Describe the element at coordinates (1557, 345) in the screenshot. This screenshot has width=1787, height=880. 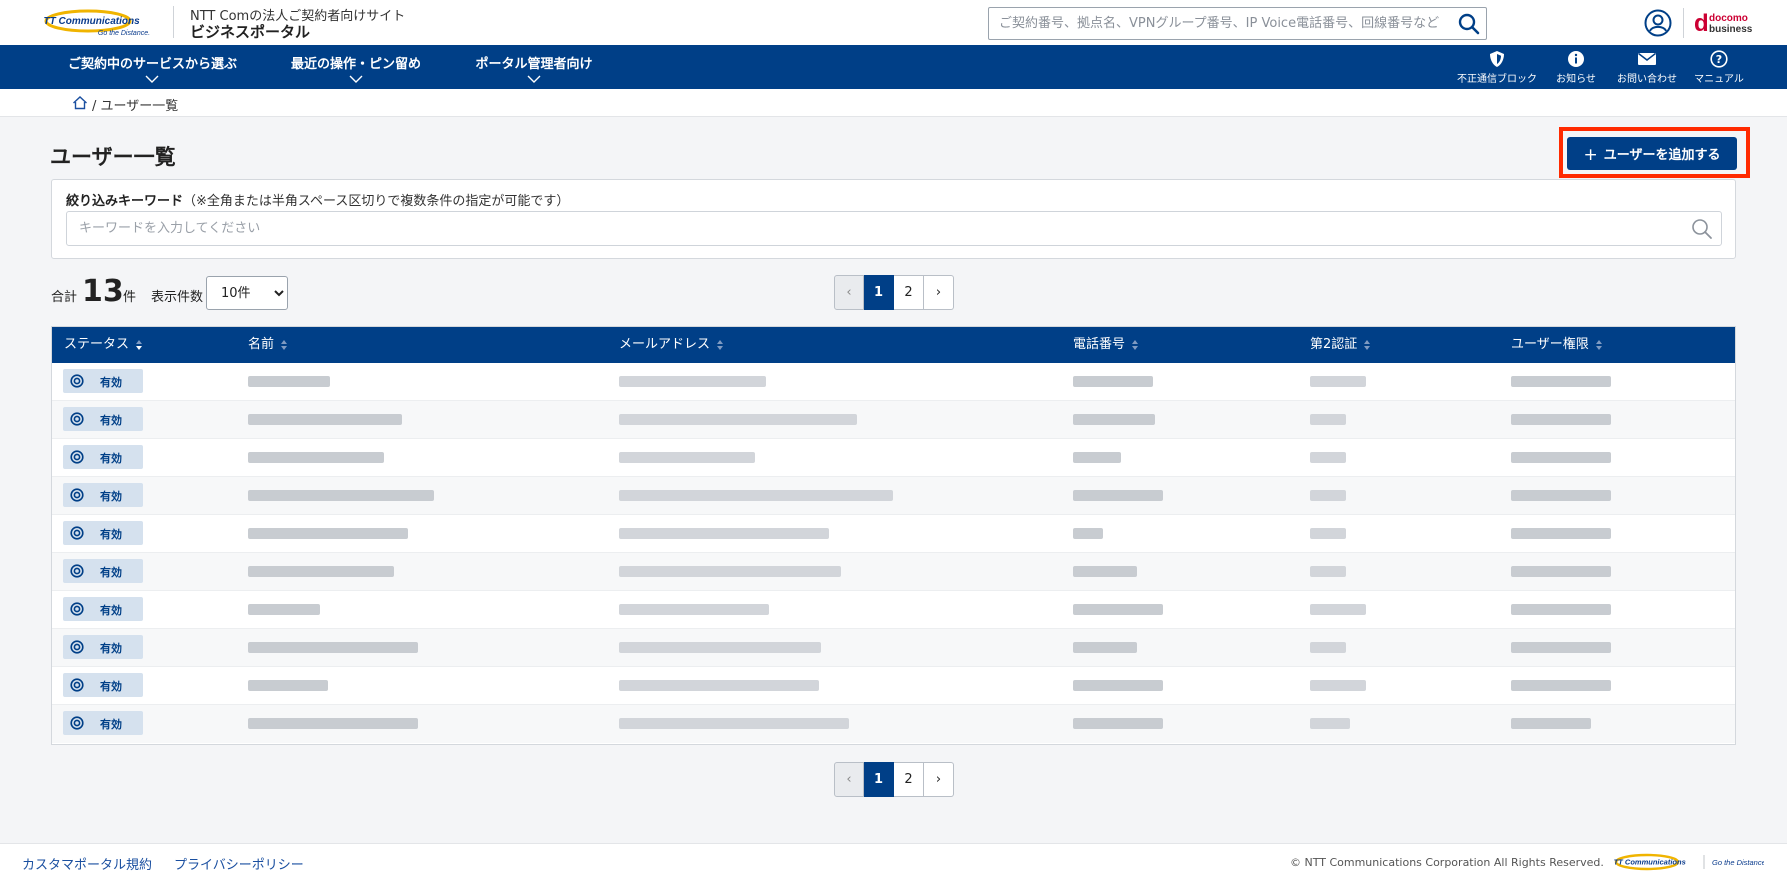
I see `column-header-permission: ユーザー権限` at that location.